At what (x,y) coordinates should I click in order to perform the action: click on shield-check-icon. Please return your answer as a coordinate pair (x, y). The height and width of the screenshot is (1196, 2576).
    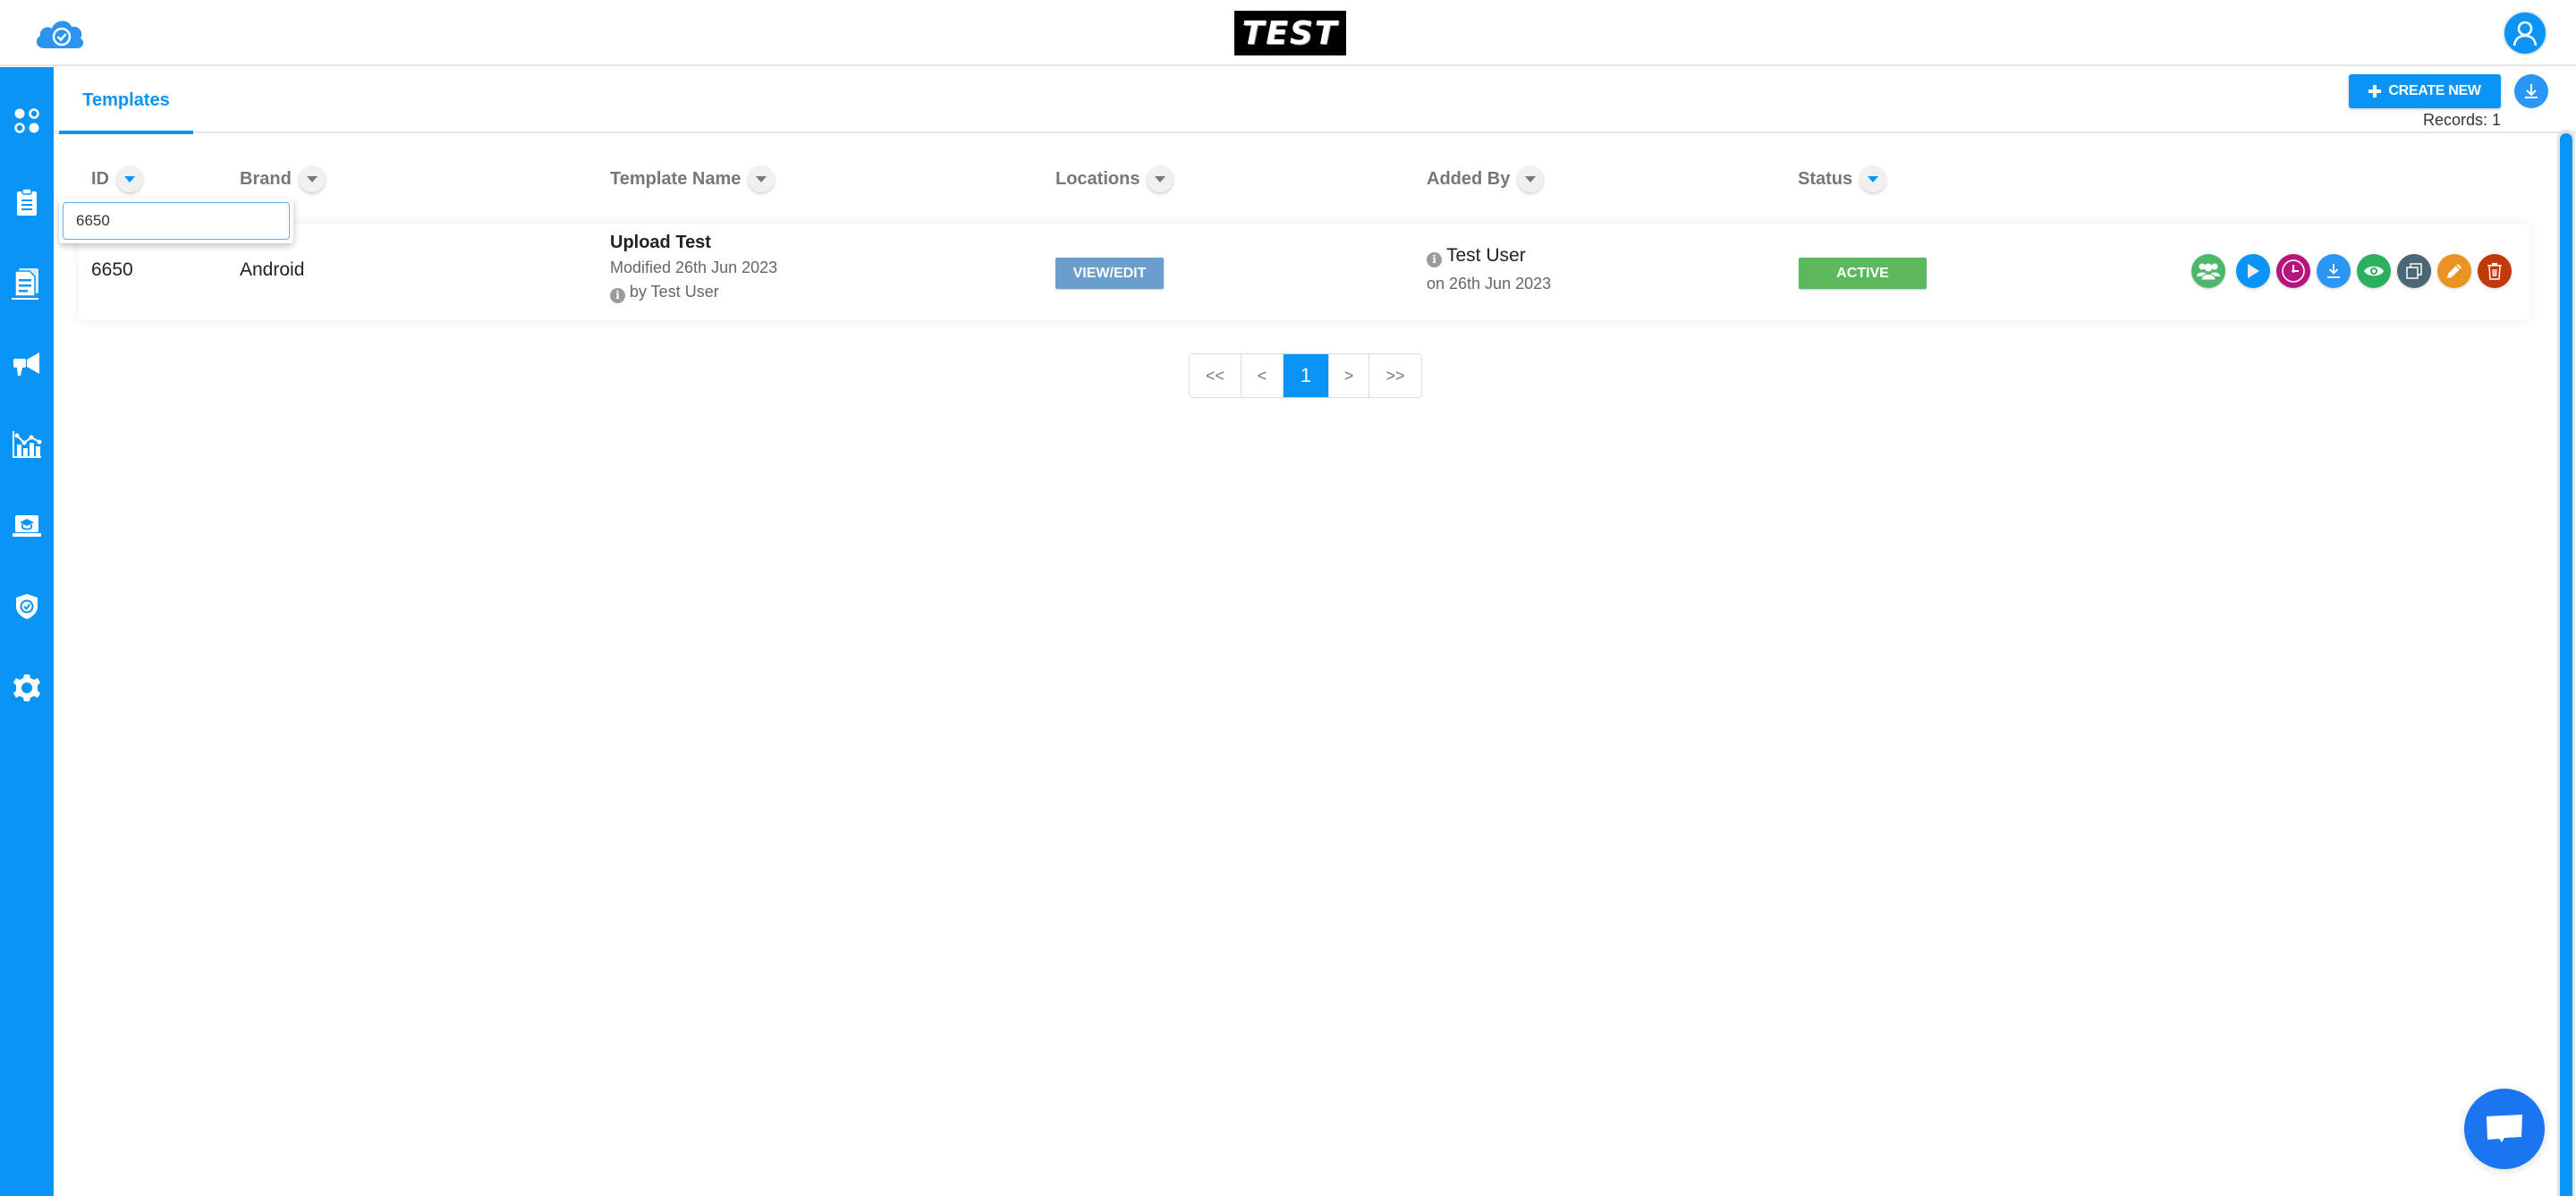
    Looking at the image, I should click on (27, 606).